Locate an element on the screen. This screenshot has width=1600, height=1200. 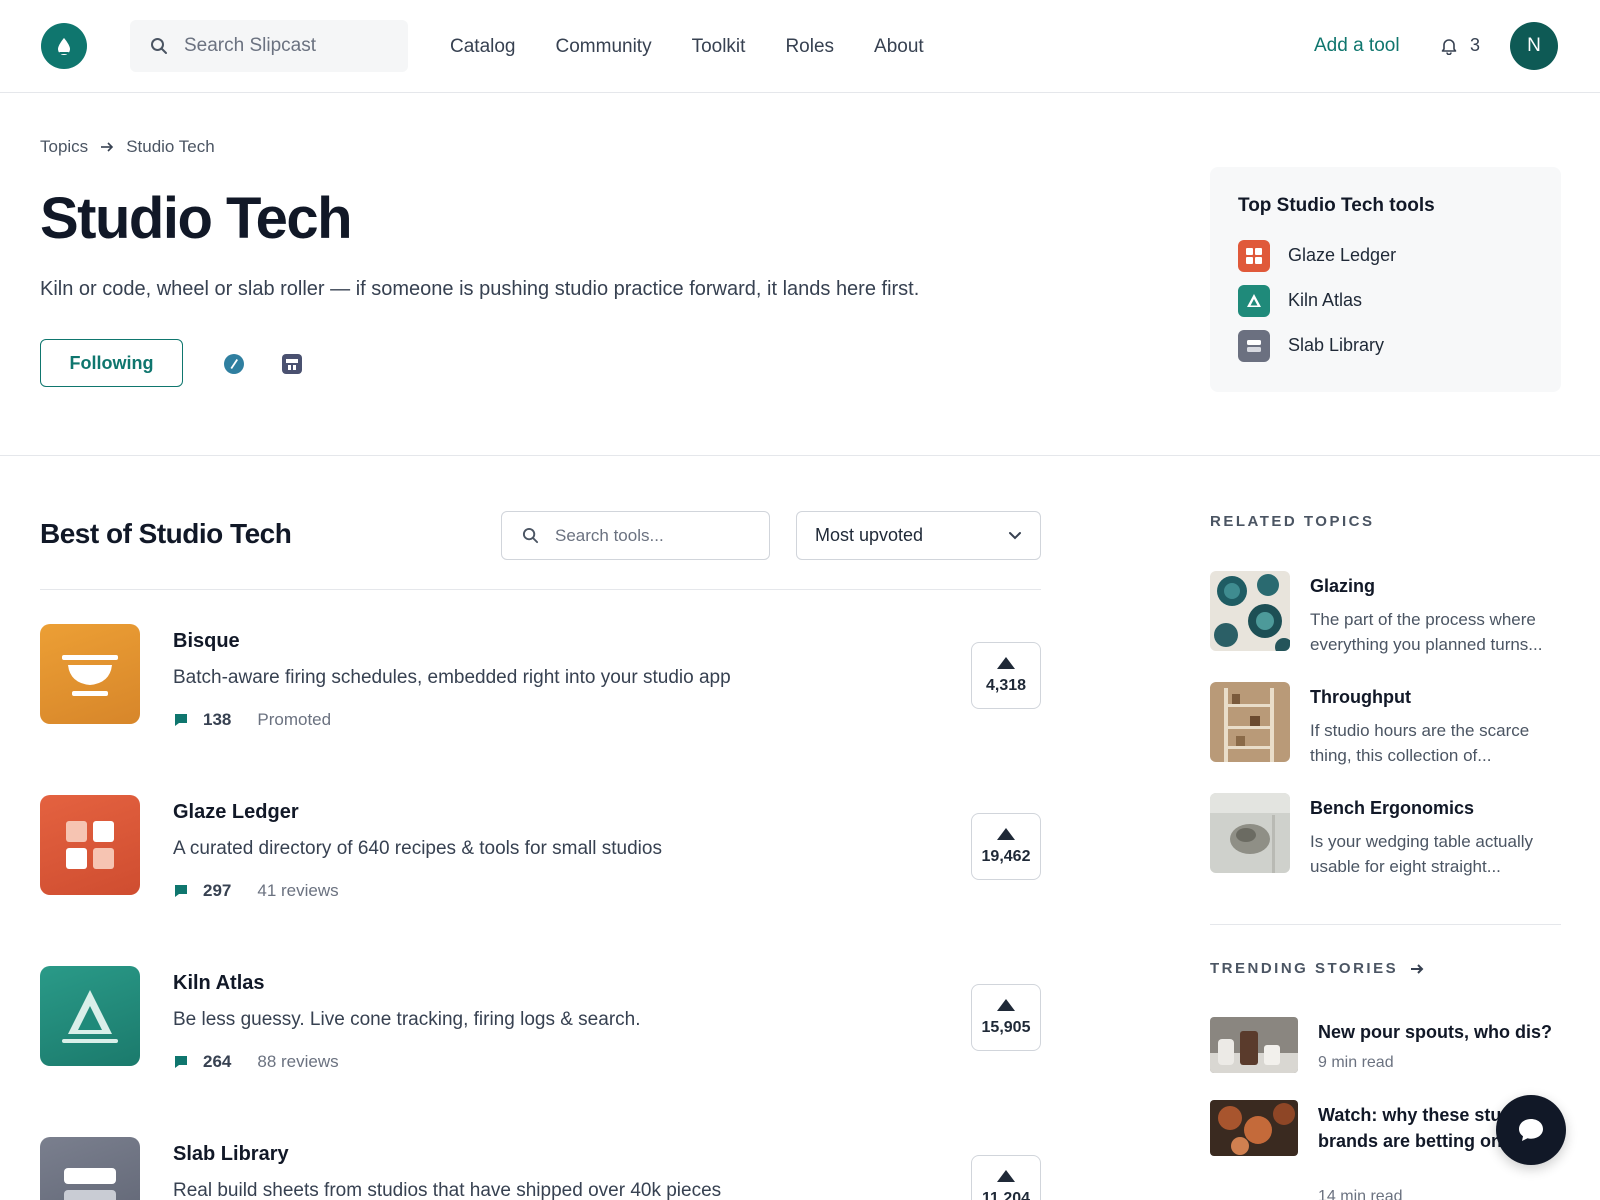
tool-extra: 41 reviews is located at coordinates (298, 890).